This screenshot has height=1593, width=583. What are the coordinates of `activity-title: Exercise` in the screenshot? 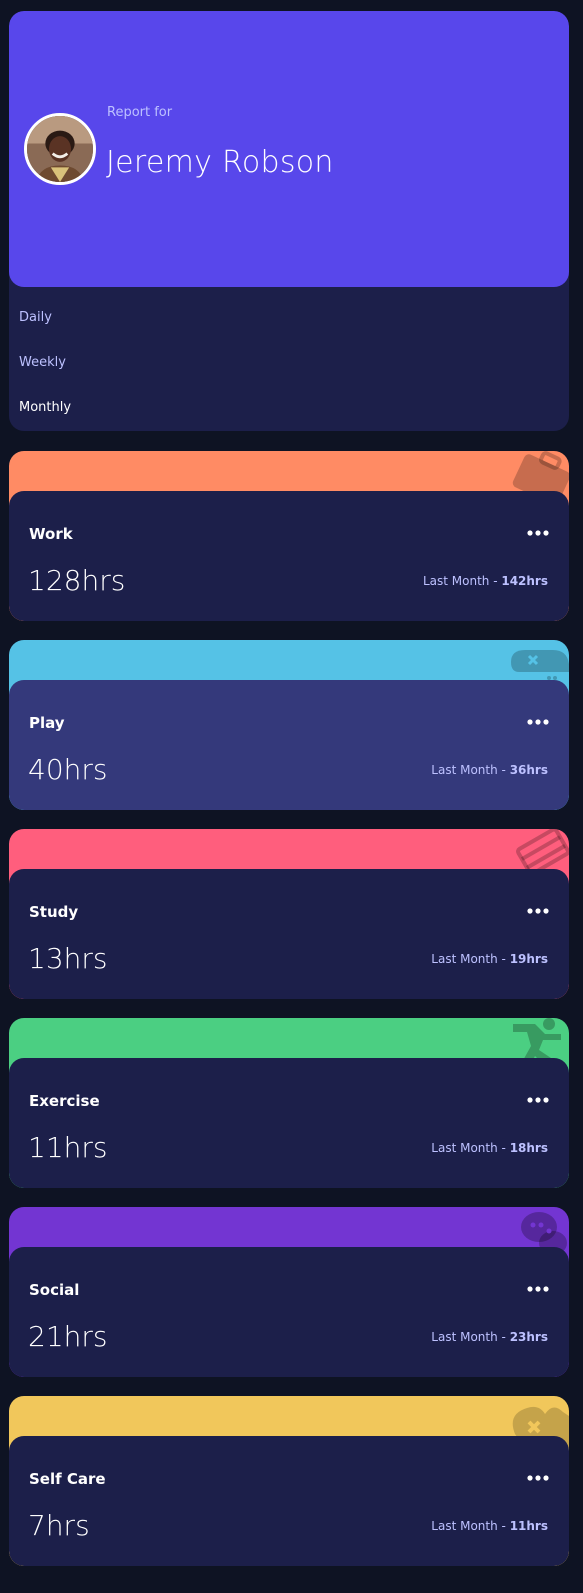 It's located at (64, 1101).